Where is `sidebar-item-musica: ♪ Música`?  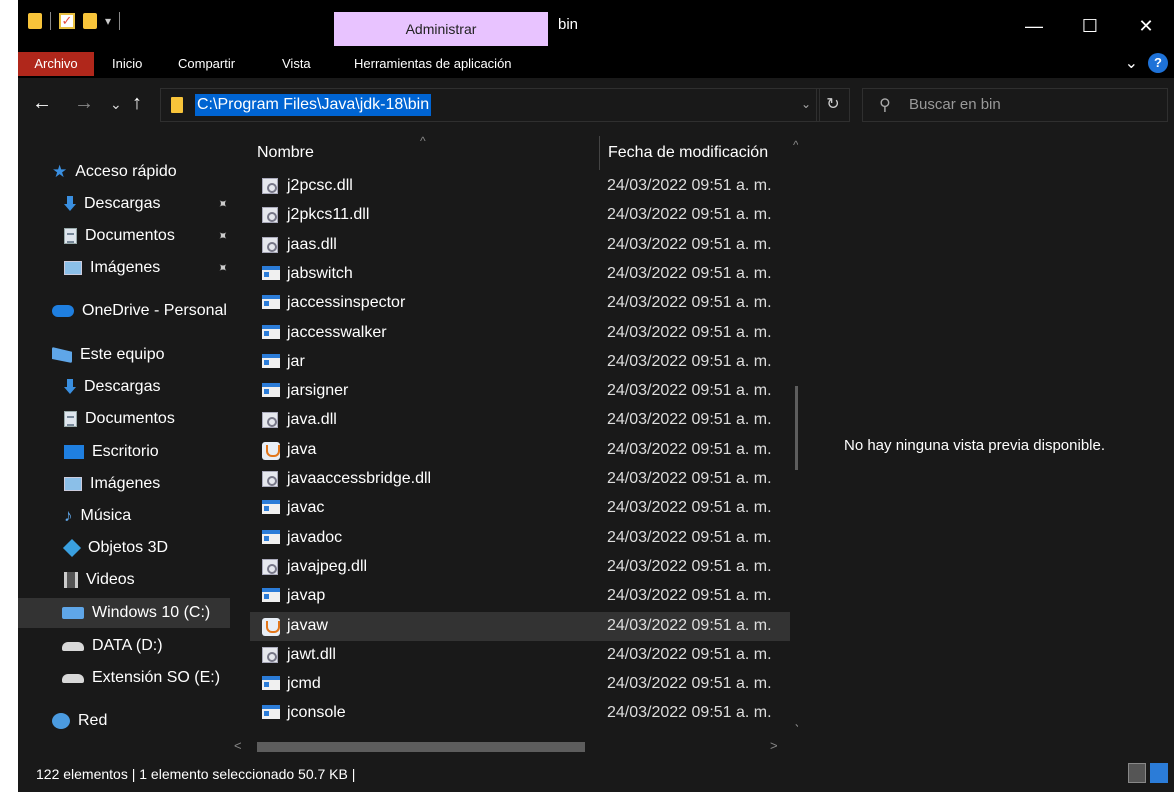 sidebar-item-musica: ♪ Música is located at coordinates (97, 516).